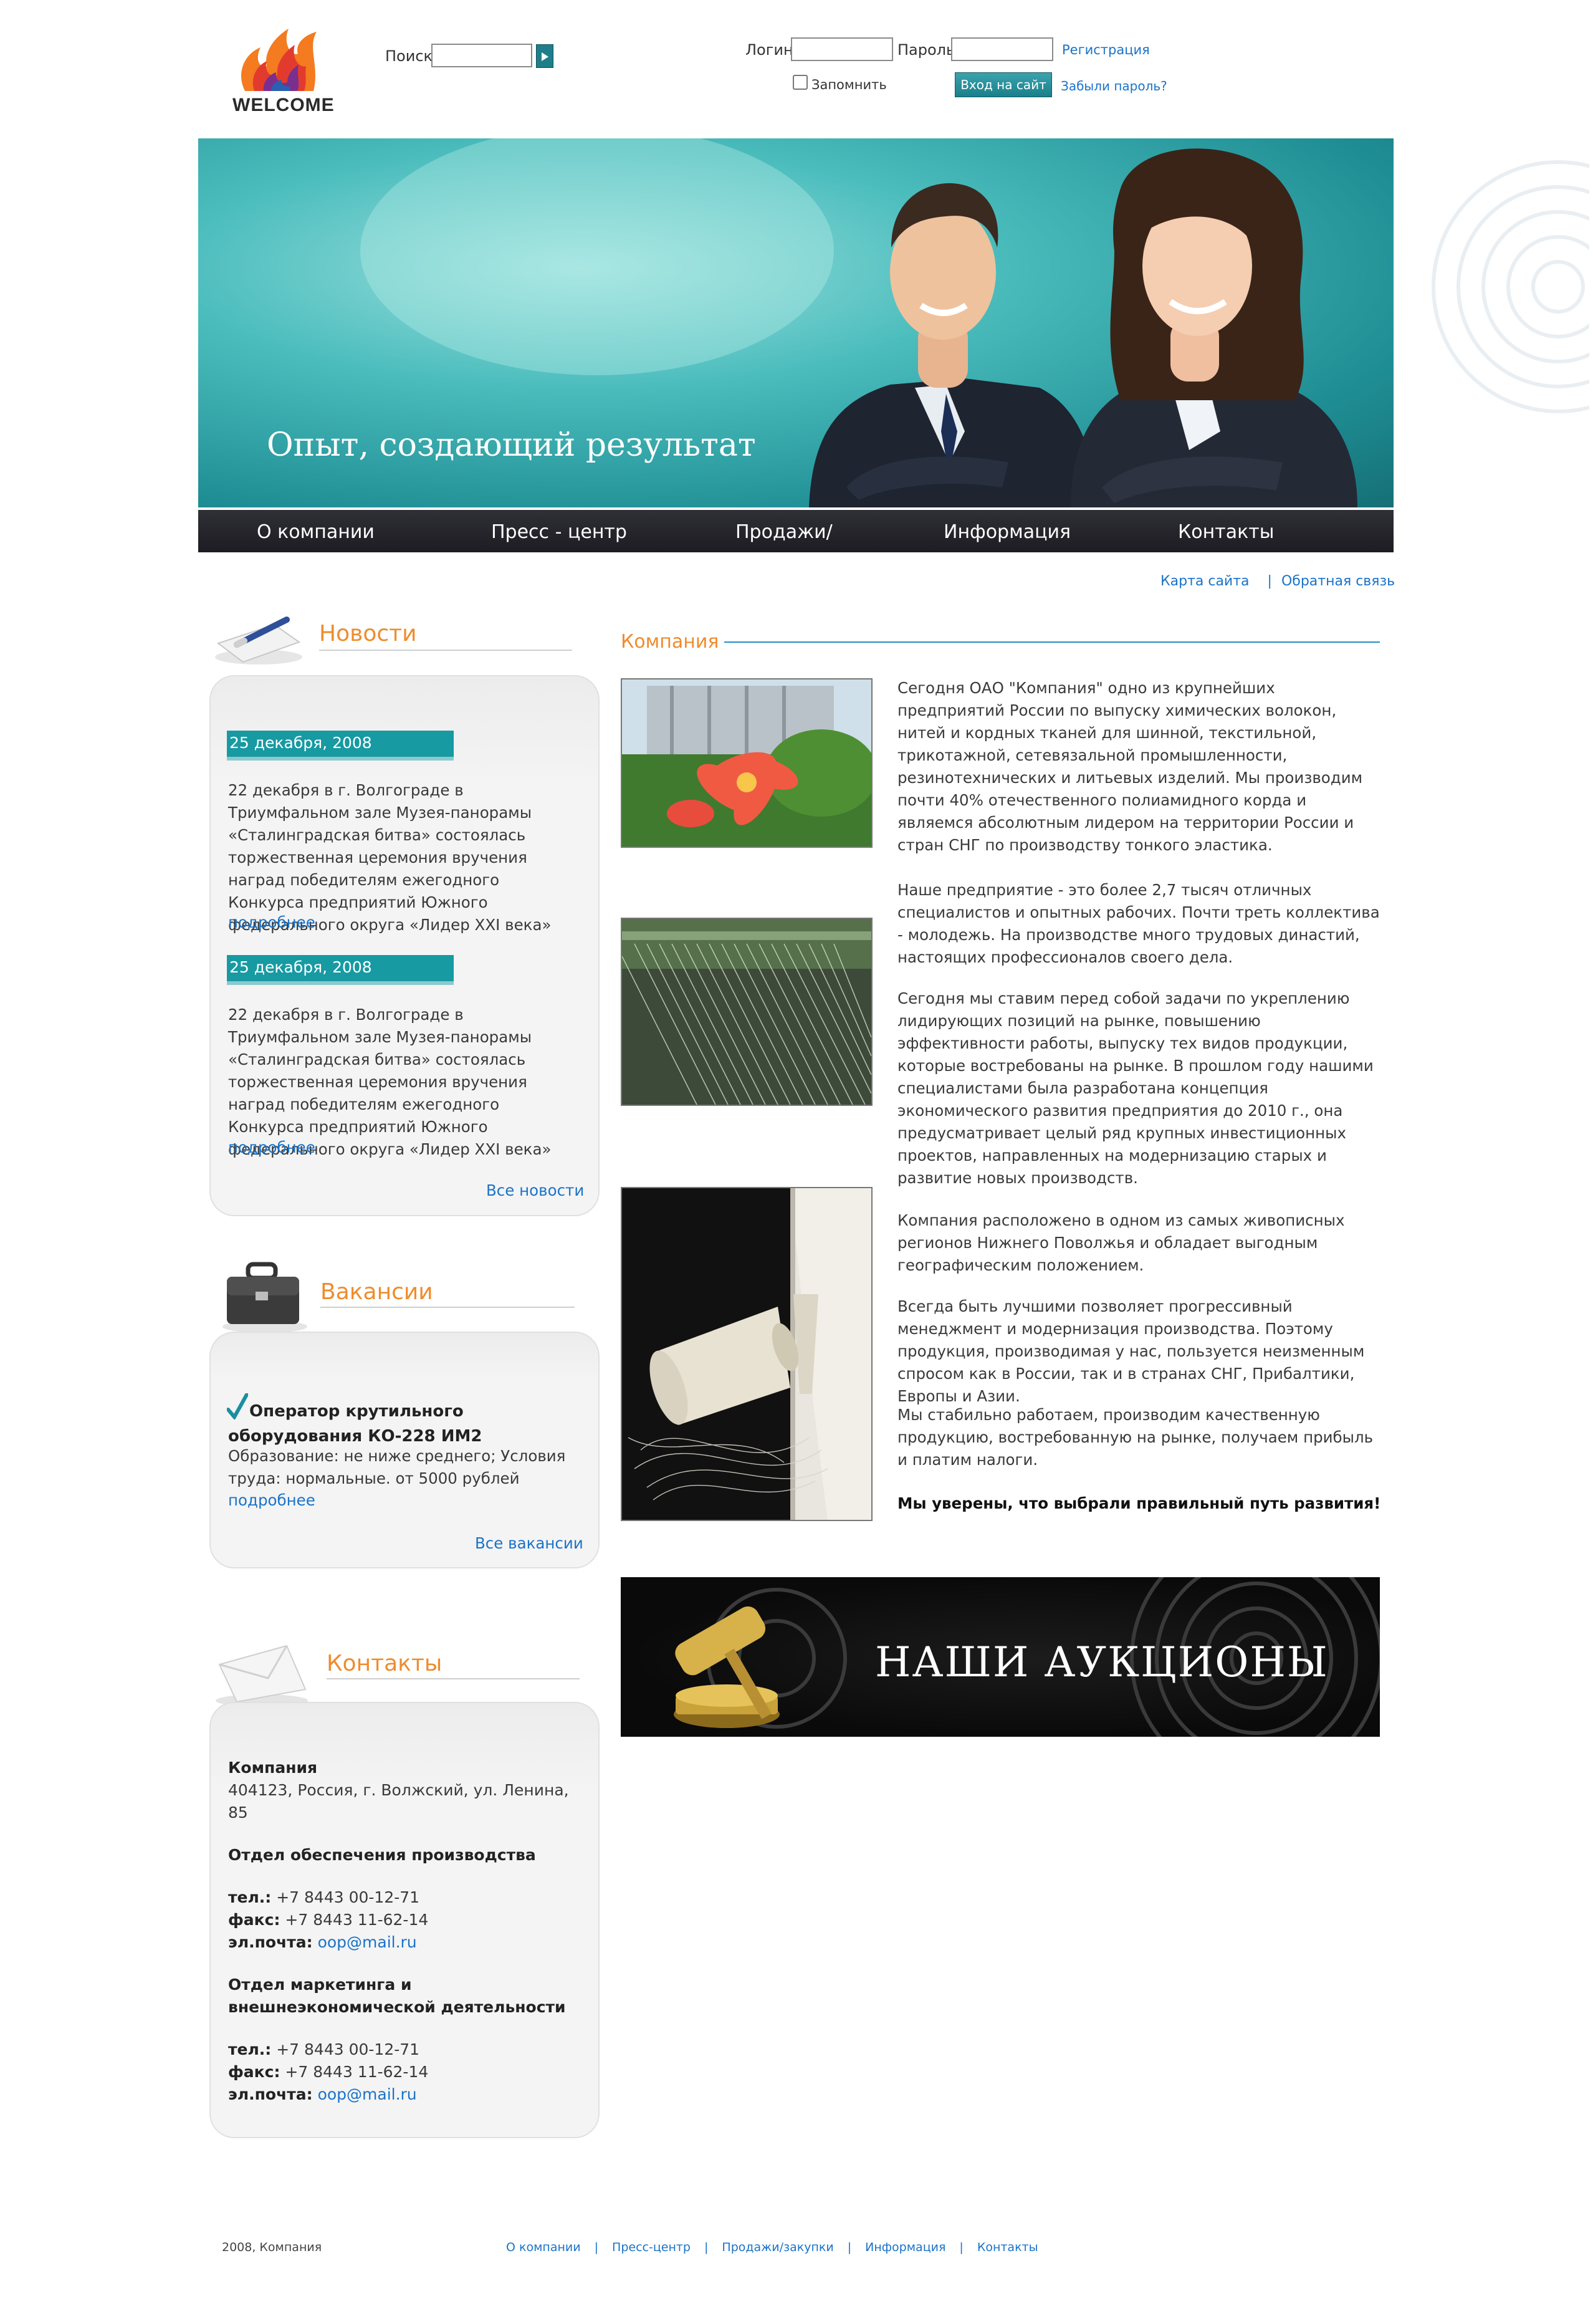  I want to click on logo-flame-icon, so click(279, 60).